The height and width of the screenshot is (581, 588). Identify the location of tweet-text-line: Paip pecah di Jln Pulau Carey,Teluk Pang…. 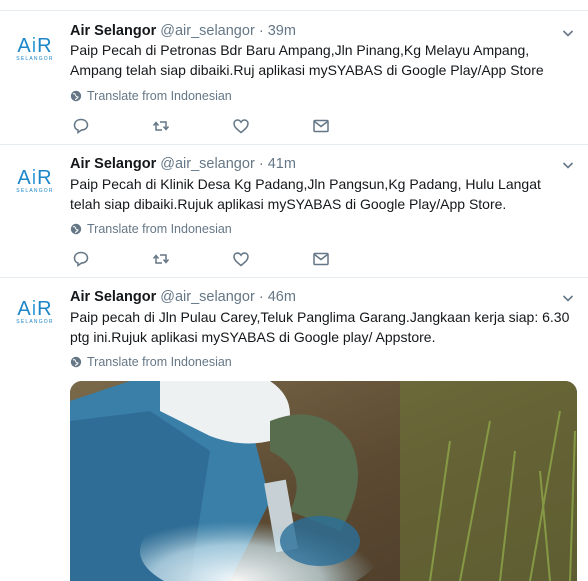
(320, 317).